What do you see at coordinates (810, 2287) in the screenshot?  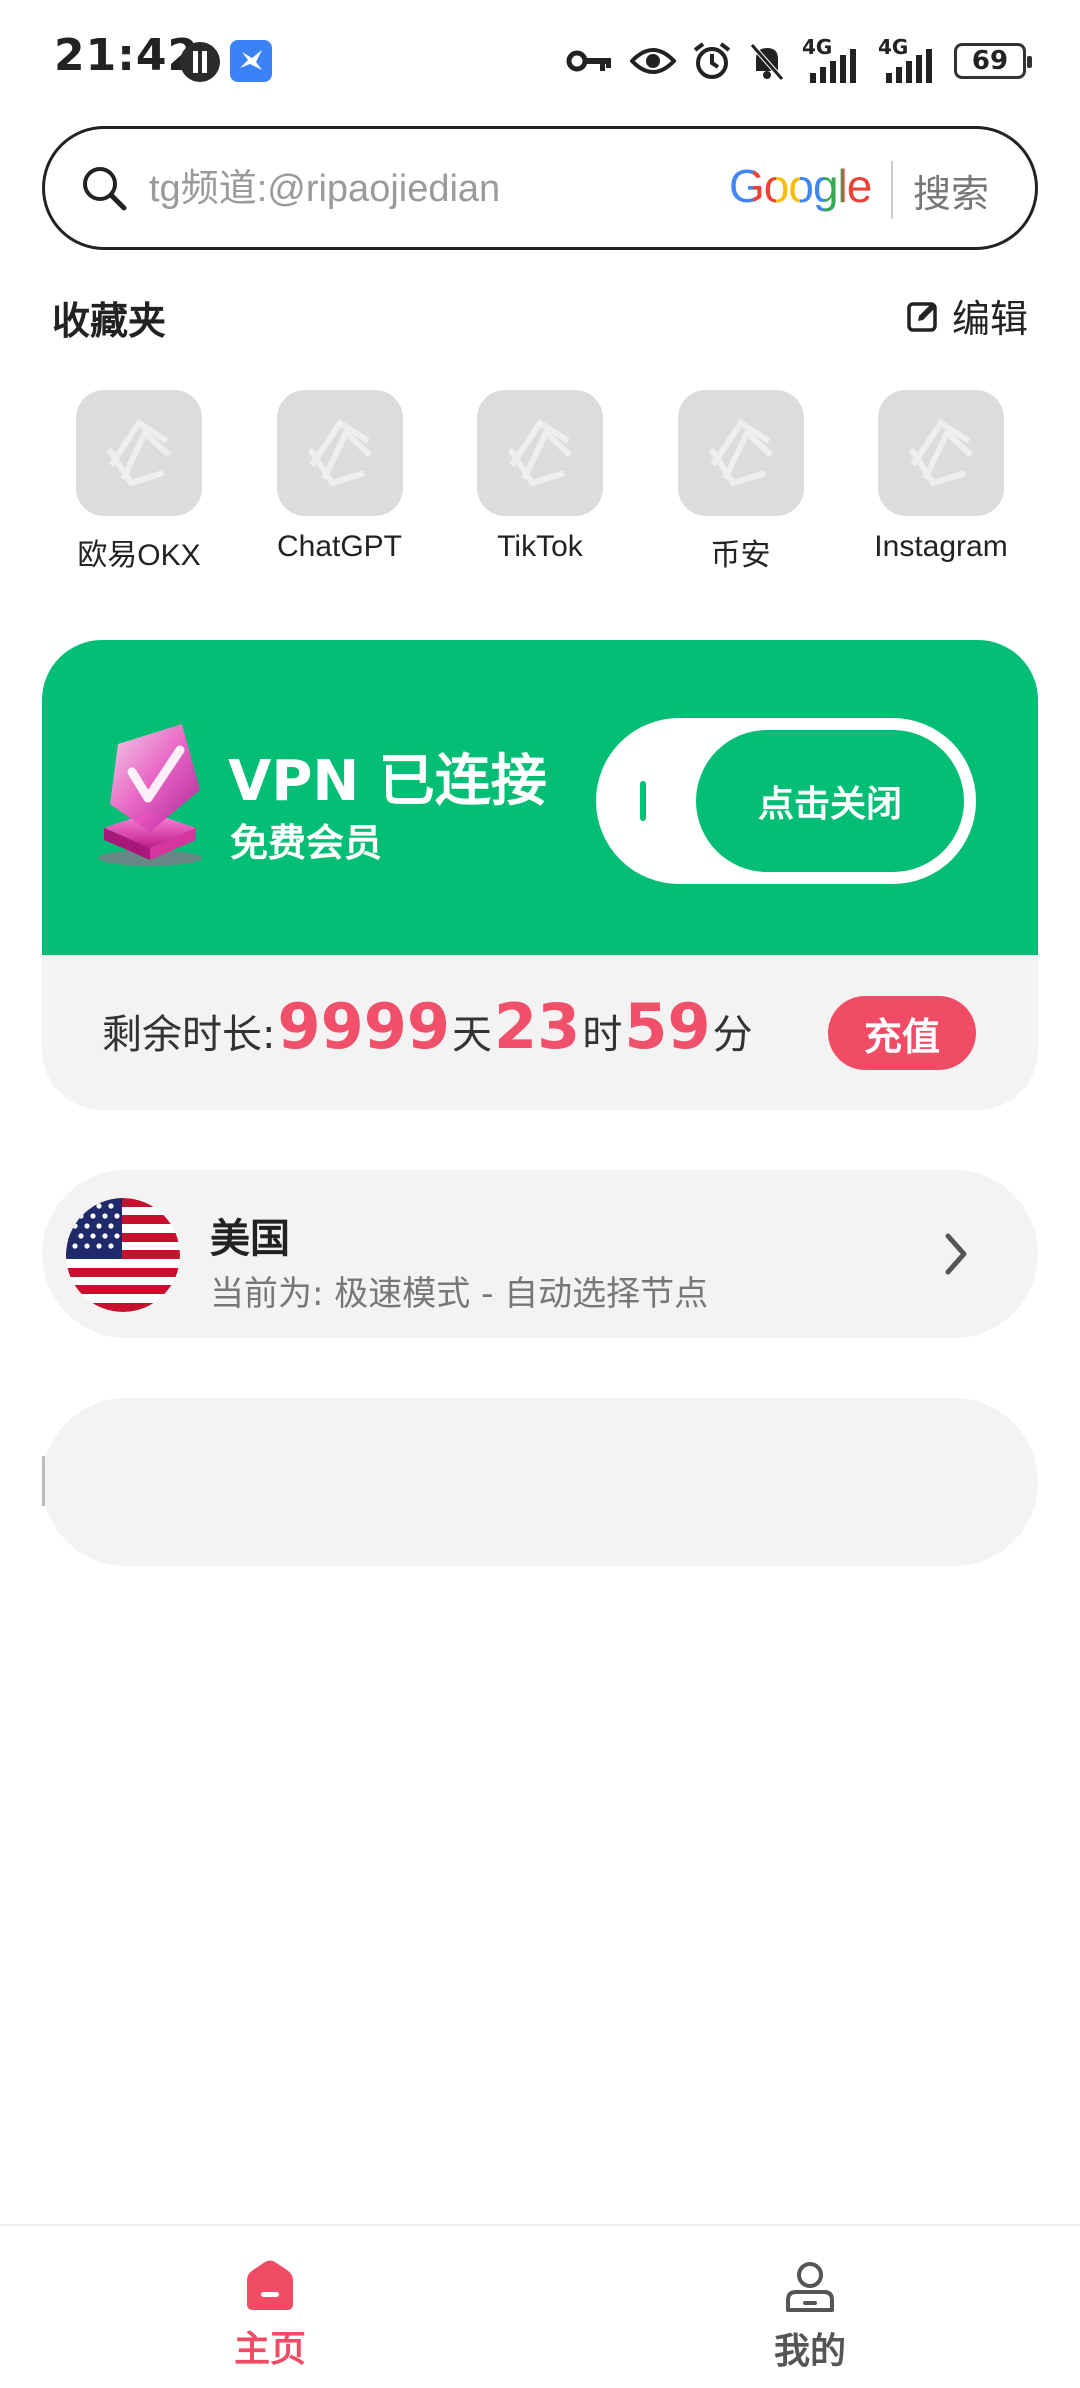 I see `user-icon` at bounding box center [810, 2287].